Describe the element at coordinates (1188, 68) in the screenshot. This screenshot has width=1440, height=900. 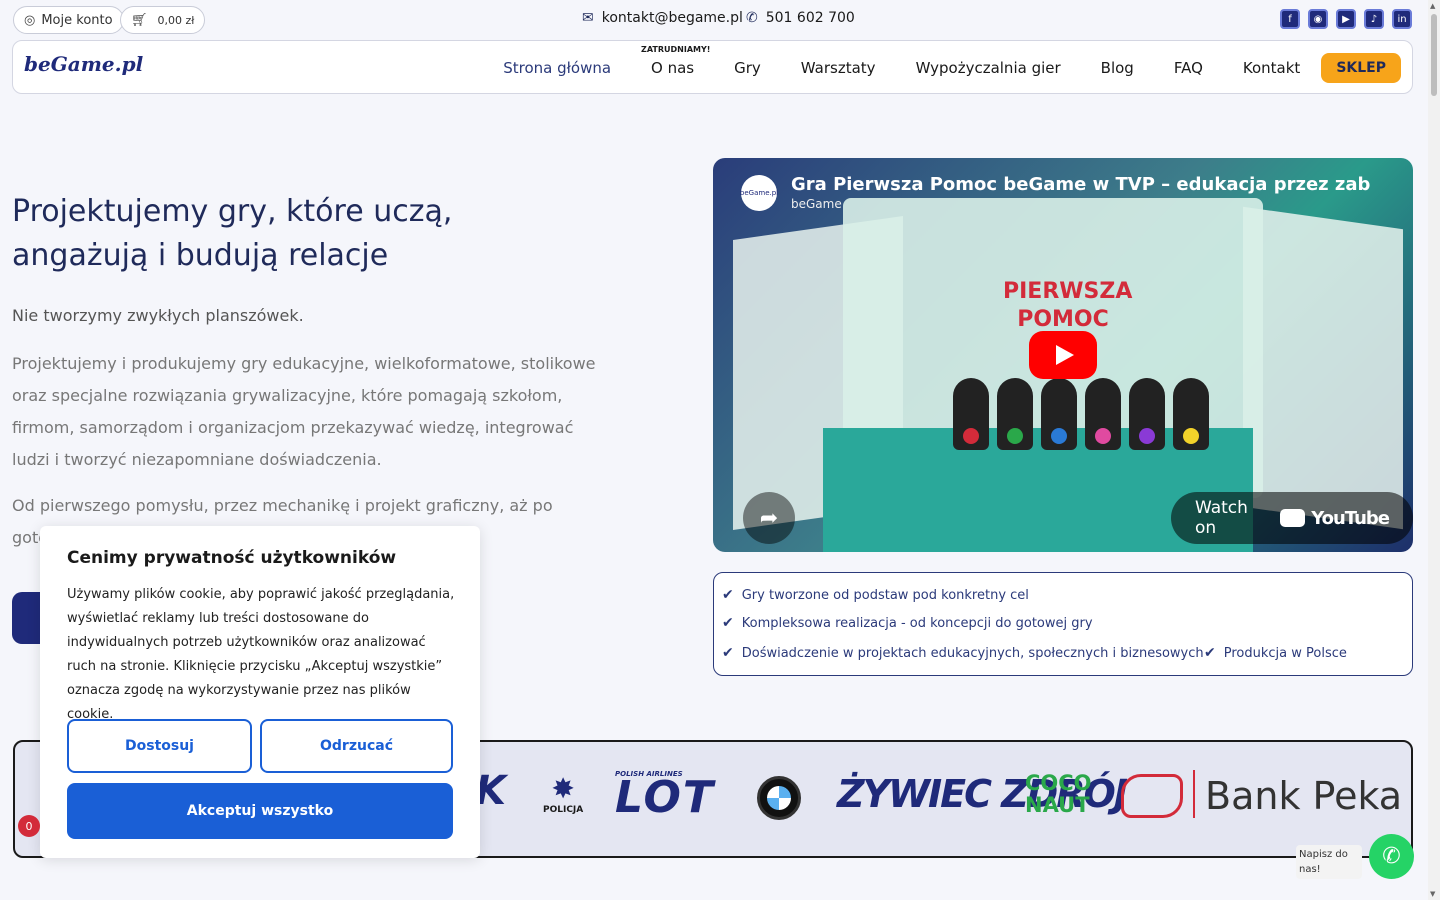
I see `nav-item-faq: FAQ` at that location.